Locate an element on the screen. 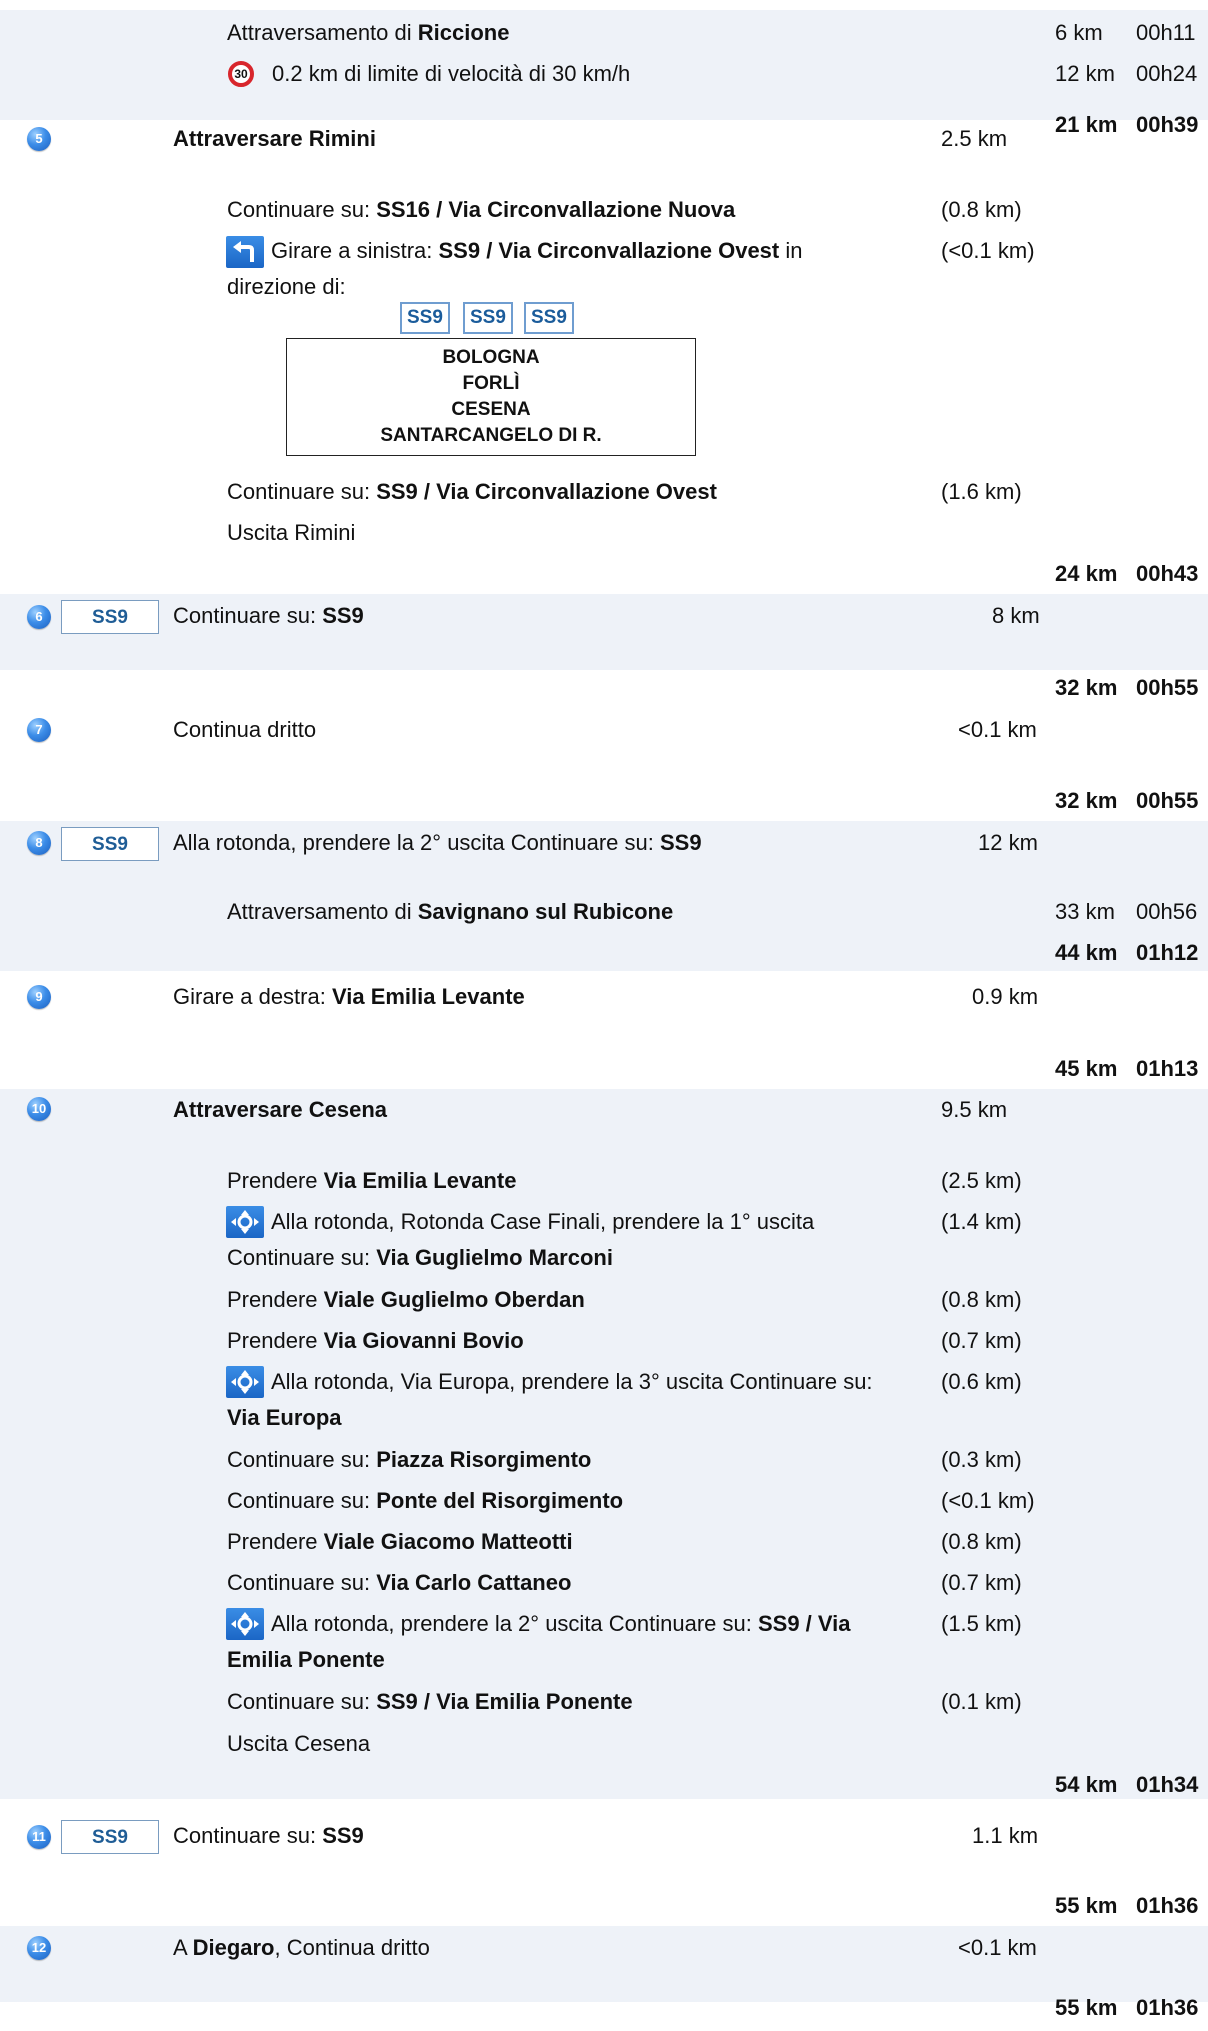 This screenshot has width=1208, height=2031. step5-instr2-line2: direzione di: is located at coordinates (286, 286).